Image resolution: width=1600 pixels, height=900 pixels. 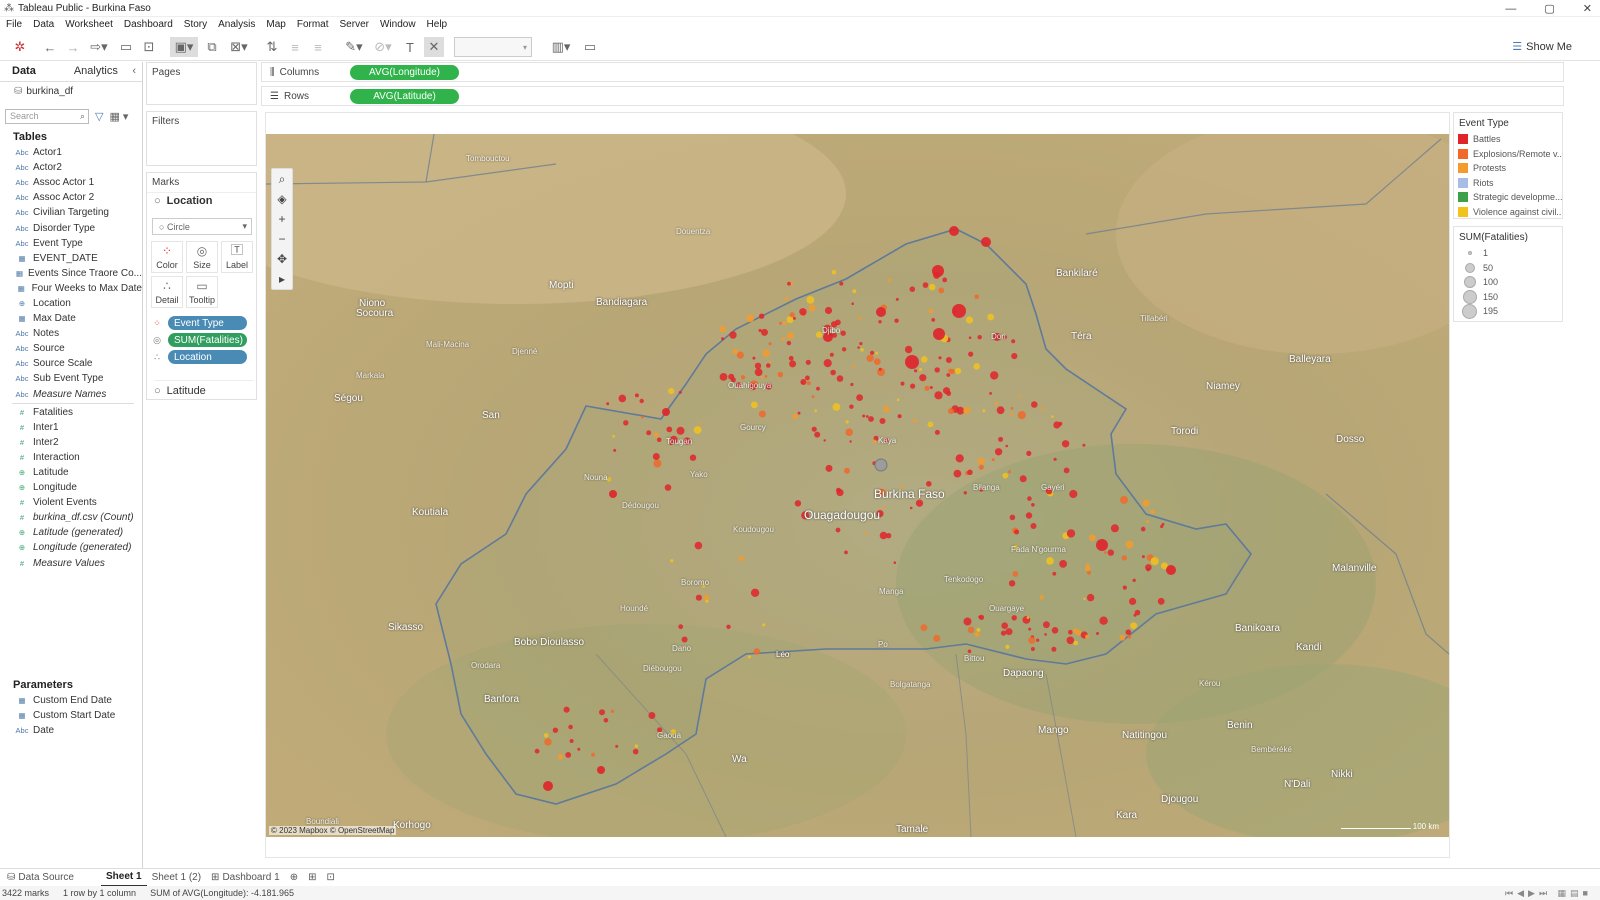 I want to click on detail-button: ∴ Detail, so click(x=167, y=292).